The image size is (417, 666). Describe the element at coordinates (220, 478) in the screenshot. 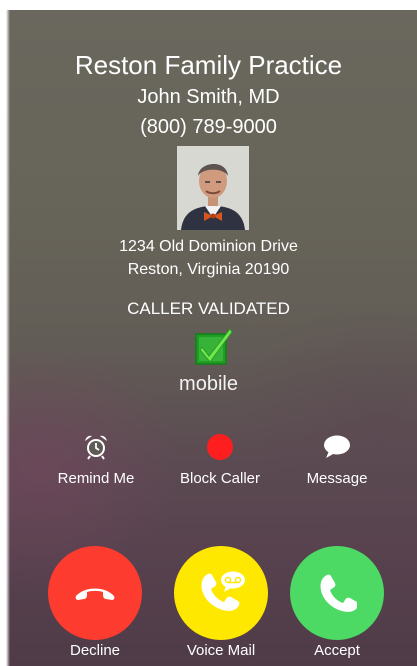

I see `block-caller-label: Block Caller` at that location.